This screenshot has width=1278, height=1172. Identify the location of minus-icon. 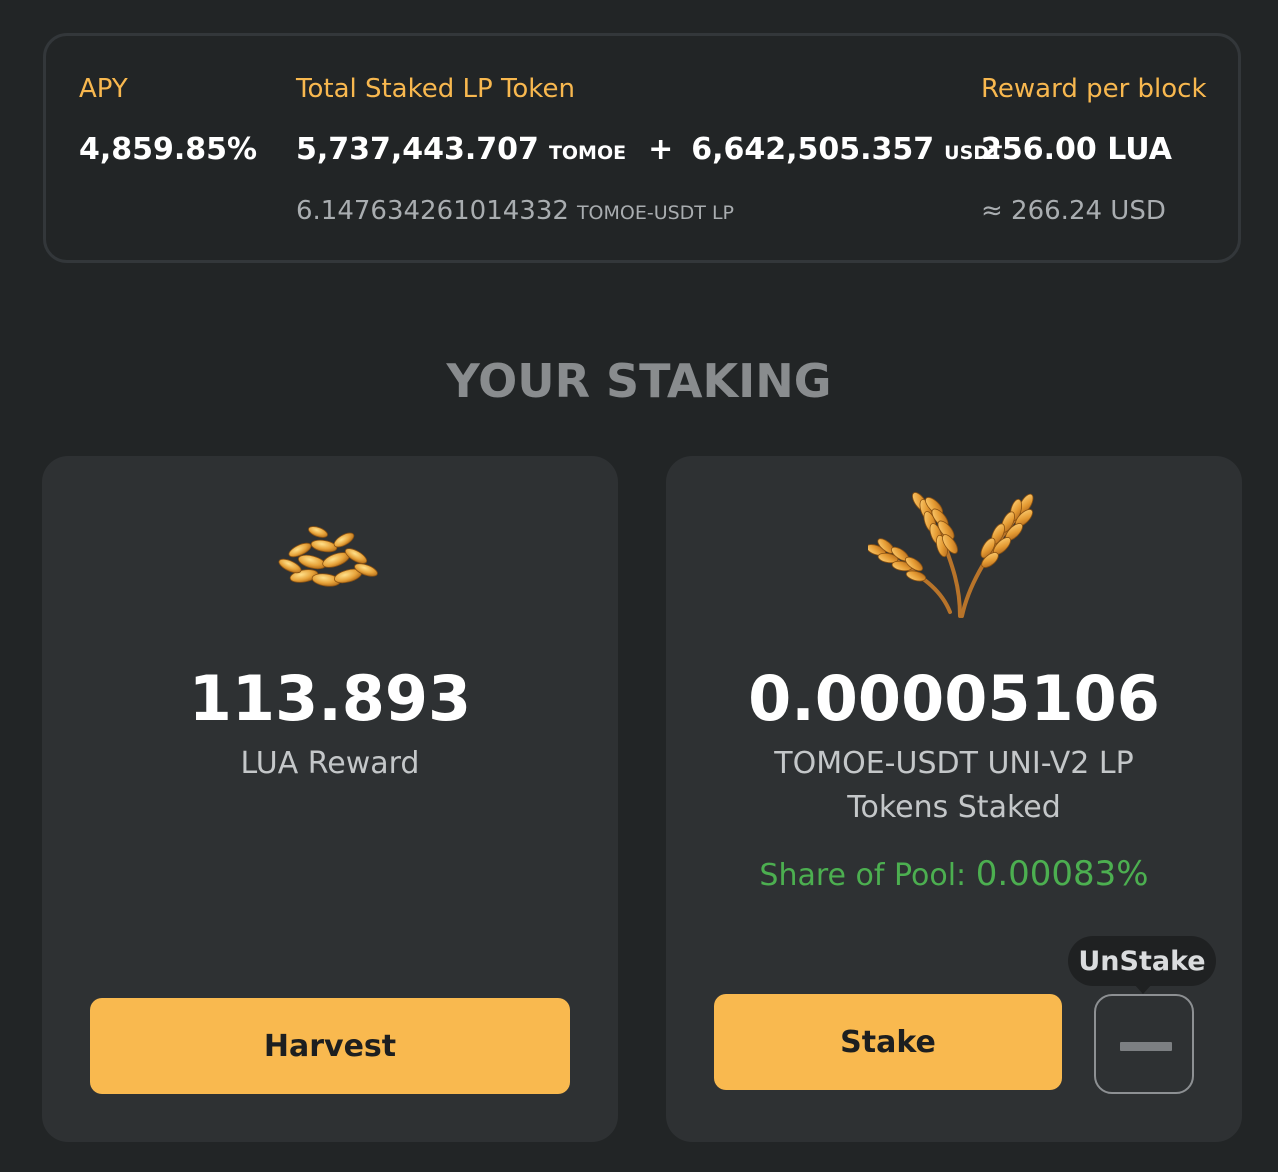
(1146, 1046).